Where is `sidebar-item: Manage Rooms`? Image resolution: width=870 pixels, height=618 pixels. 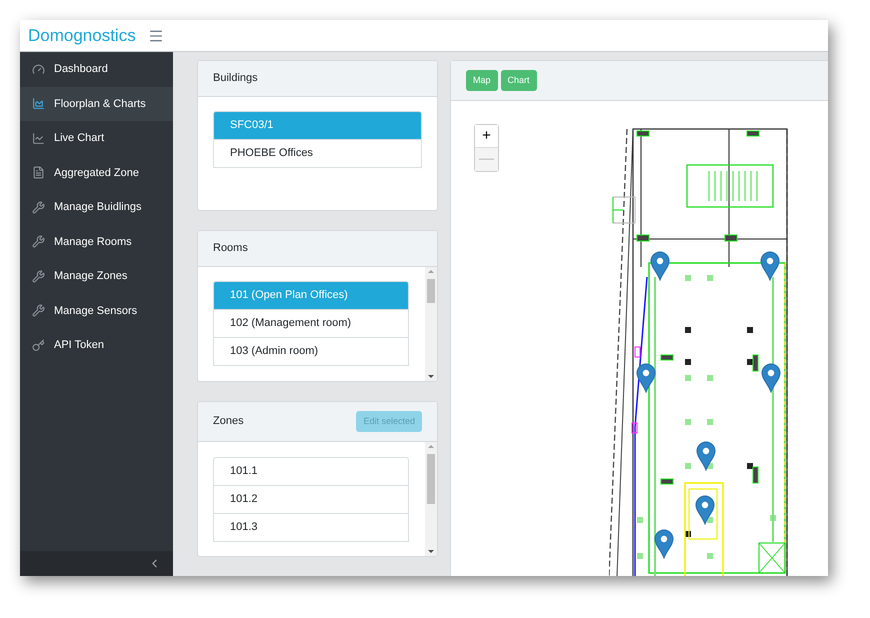
sidebar-item: Manage Rooms is located at coordinates (96, 241).